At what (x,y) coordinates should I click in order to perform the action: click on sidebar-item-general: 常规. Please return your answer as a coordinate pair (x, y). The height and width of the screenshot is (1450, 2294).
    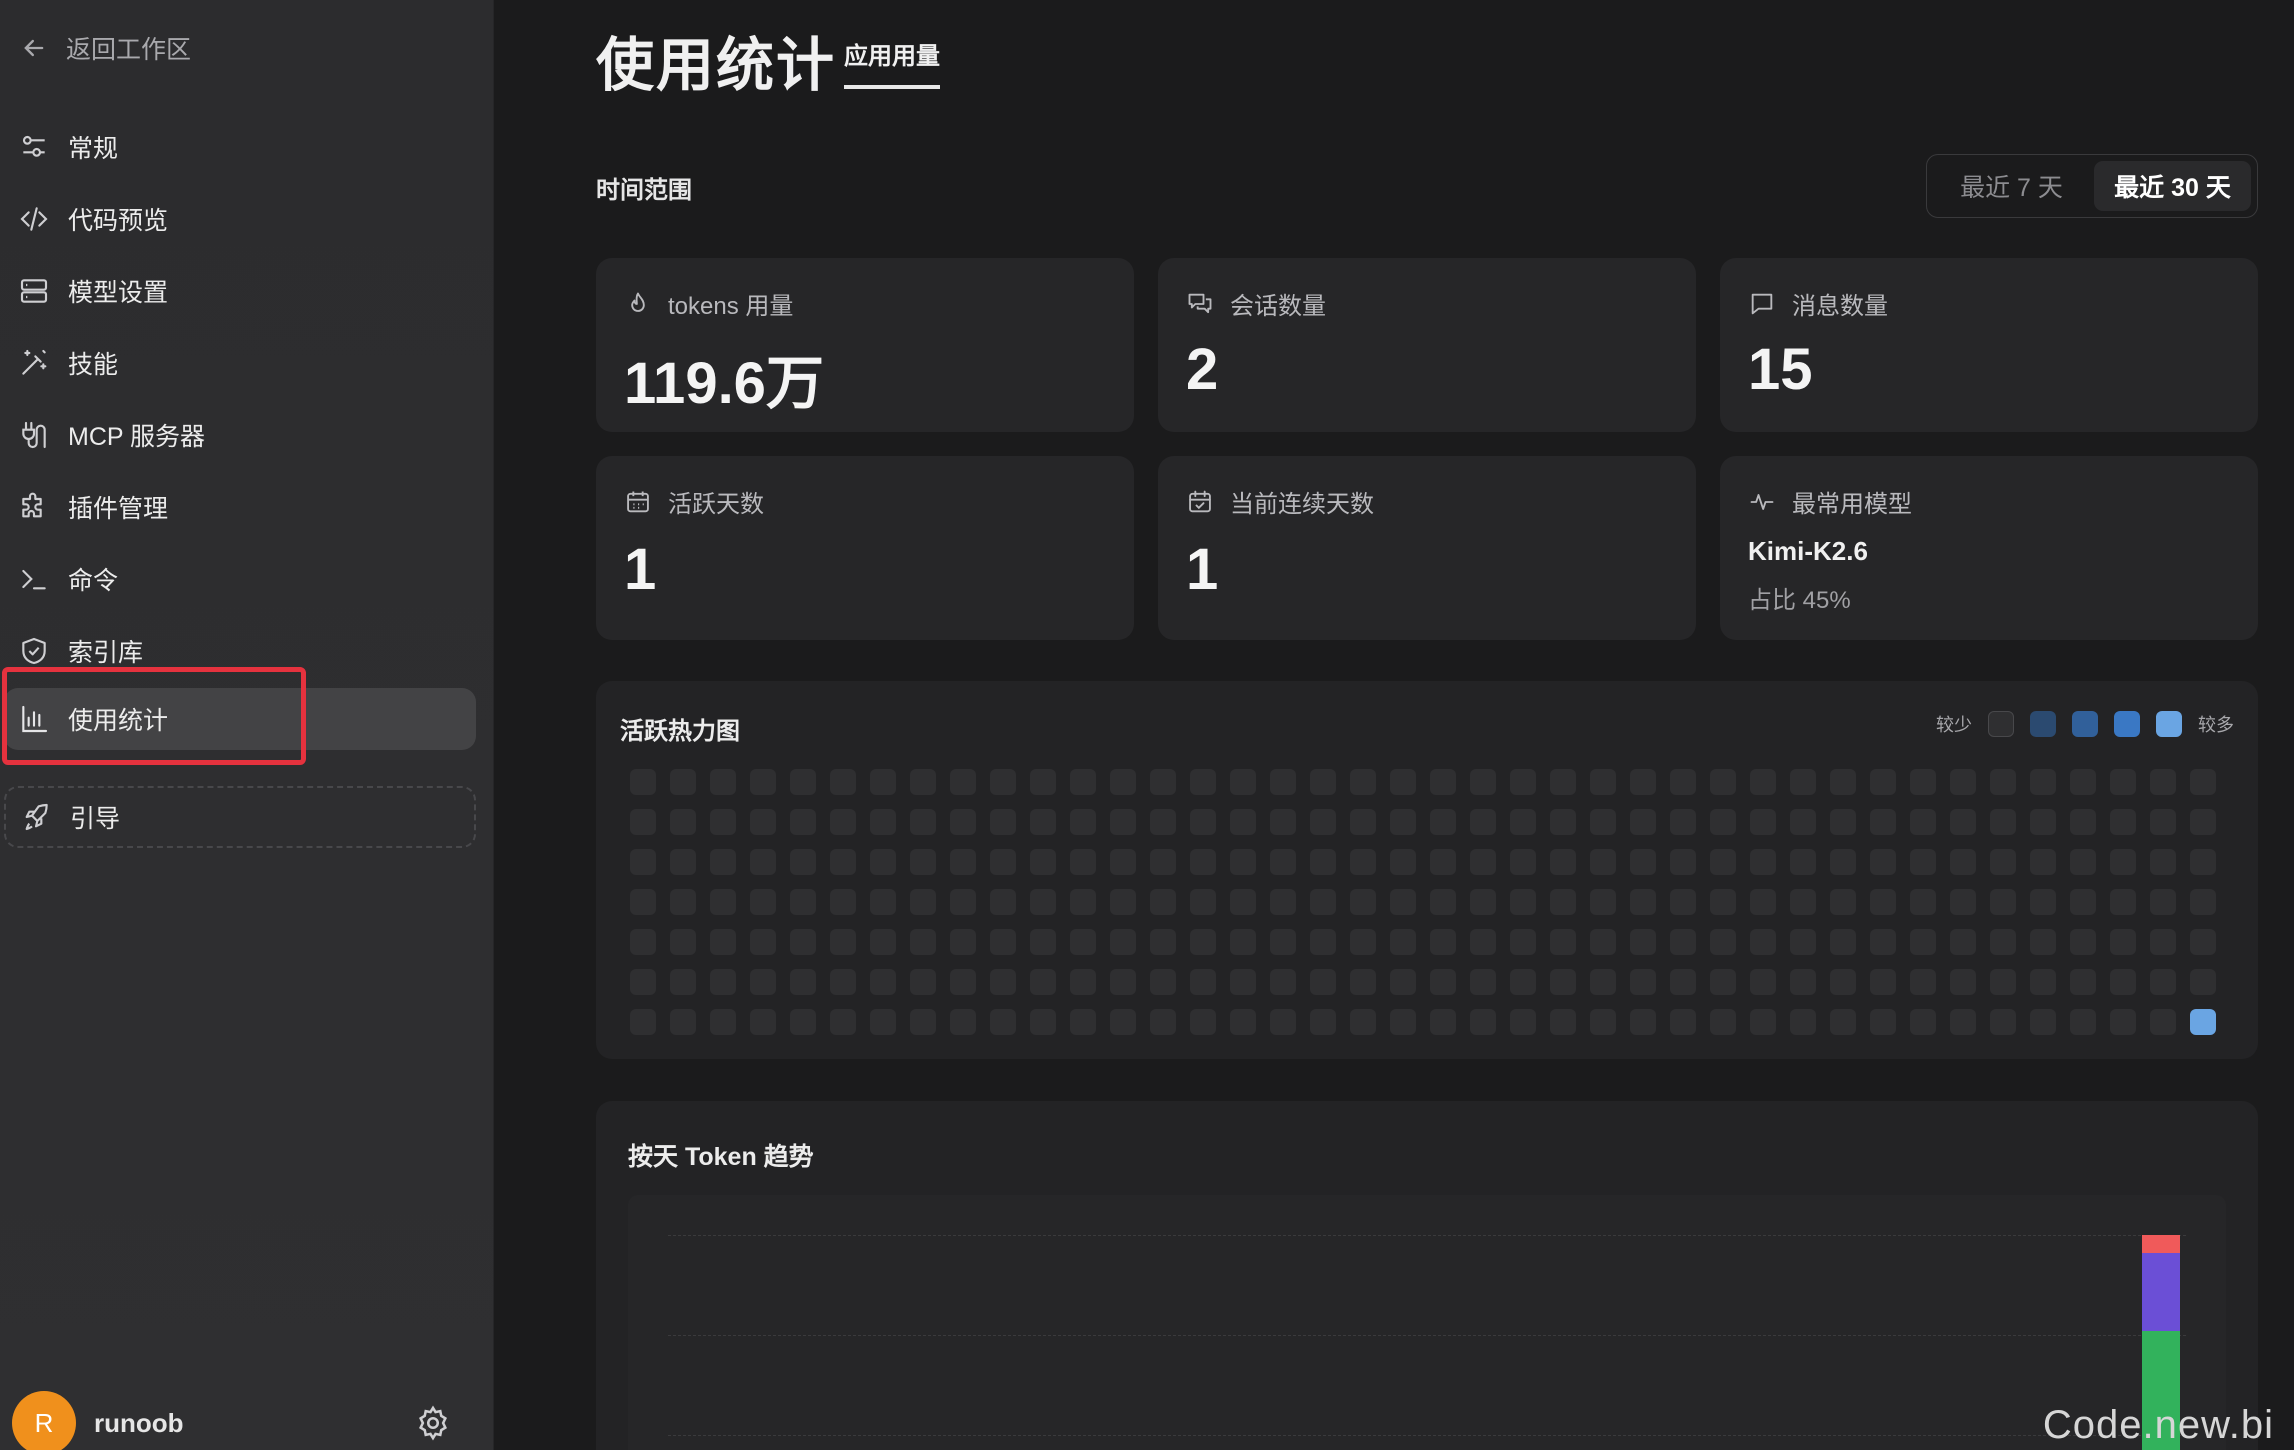
    Looking at the image, I should click on (240, 147).